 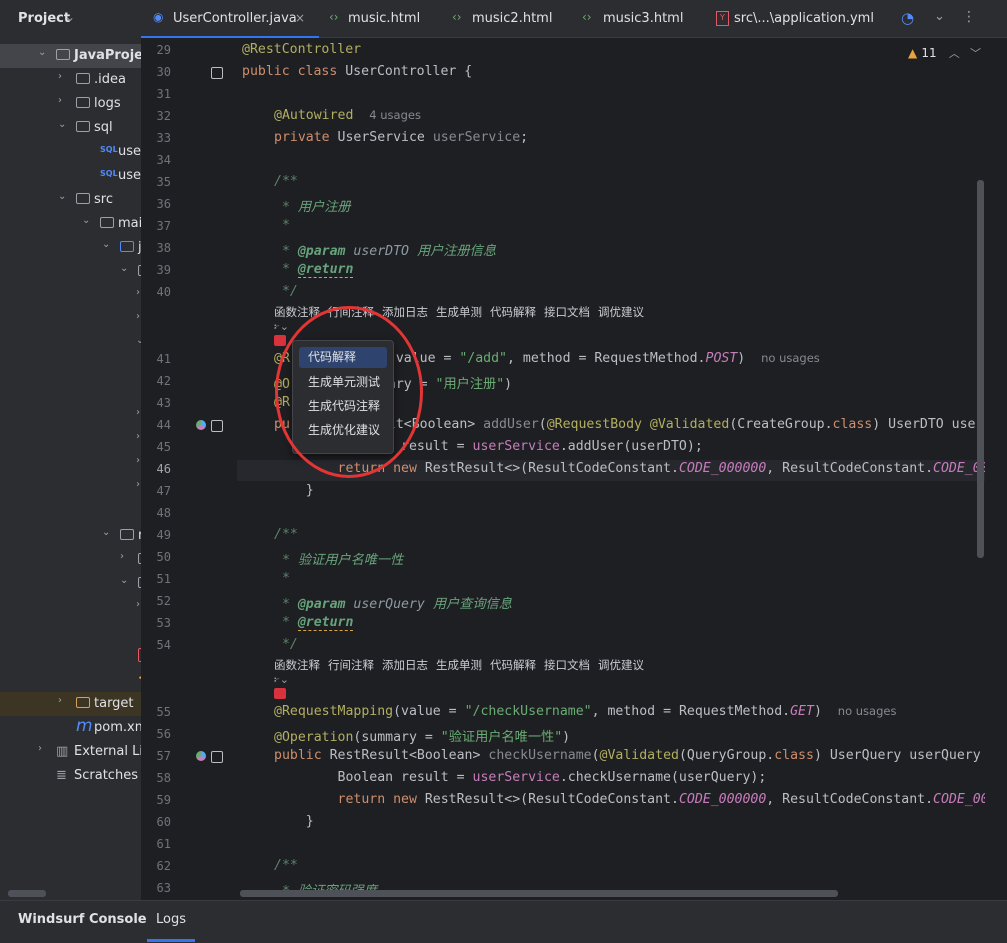 What do you see at coordinates (70, 776) in the screenshot?
I see `tree-item: ≣ Scratches and` at bounding box center [70, 776].